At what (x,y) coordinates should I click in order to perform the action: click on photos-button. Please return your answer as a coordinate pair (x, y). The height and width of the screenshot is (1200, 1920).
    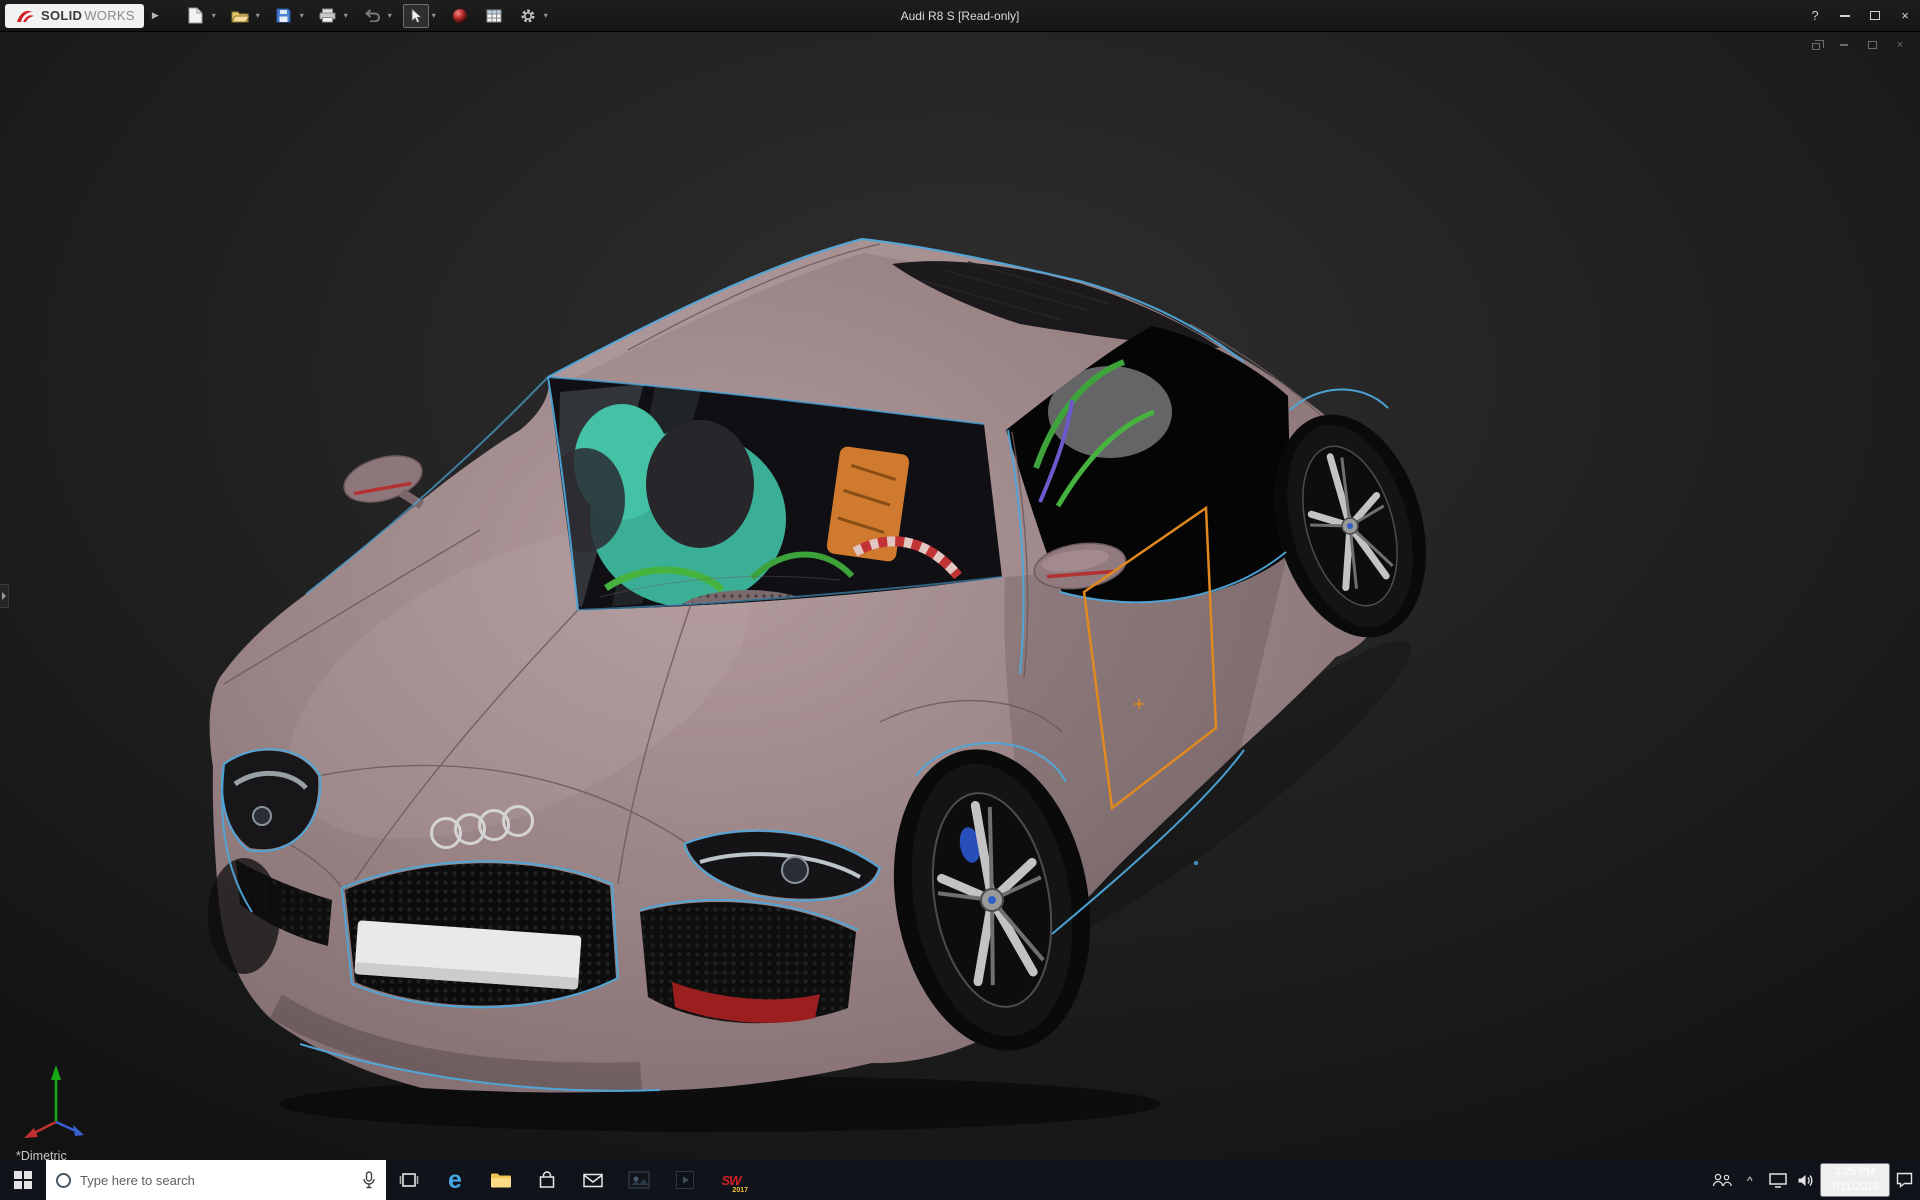
    Looking at the image, I should click on (639, 1180).